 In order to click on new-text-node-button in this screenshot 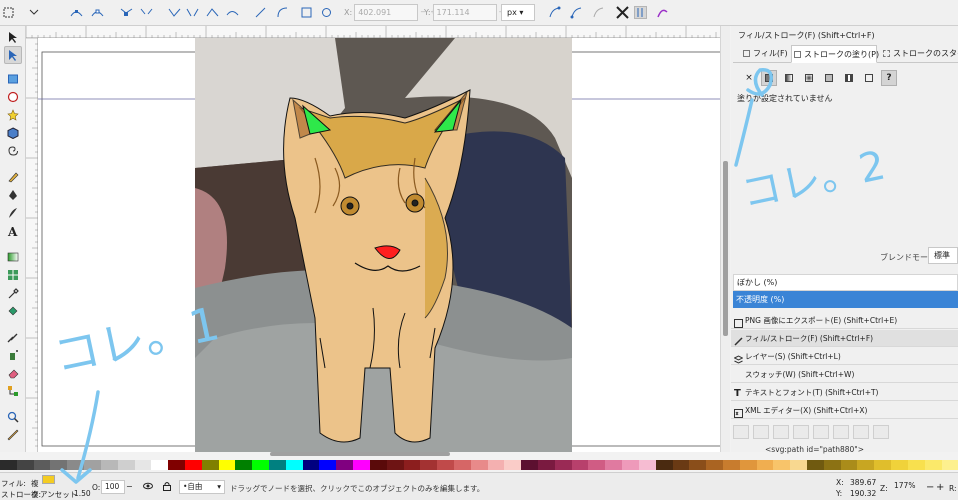, I will do `click(761, 432)`.